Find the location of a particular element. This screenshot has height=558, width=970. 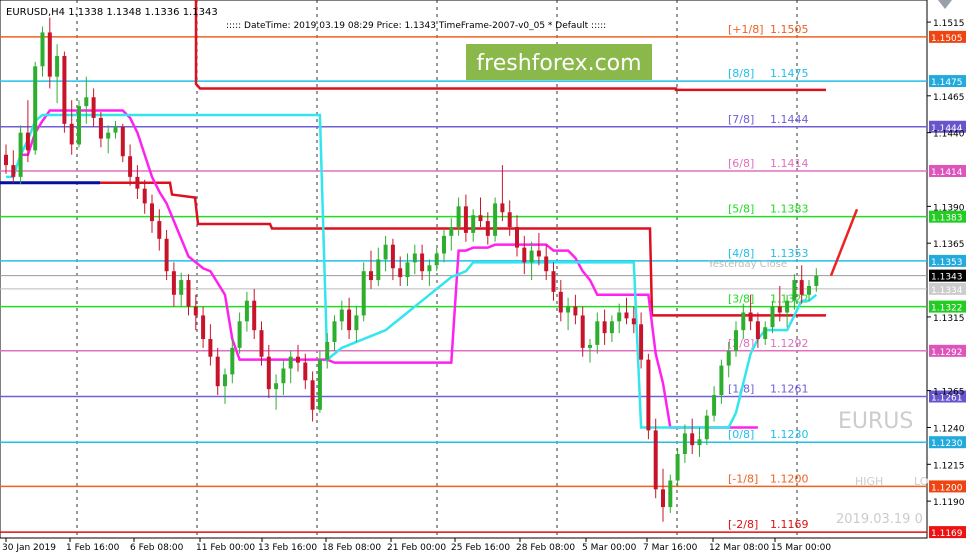

price-tag-label: 1.1322 is located at coordinates (947, 309).